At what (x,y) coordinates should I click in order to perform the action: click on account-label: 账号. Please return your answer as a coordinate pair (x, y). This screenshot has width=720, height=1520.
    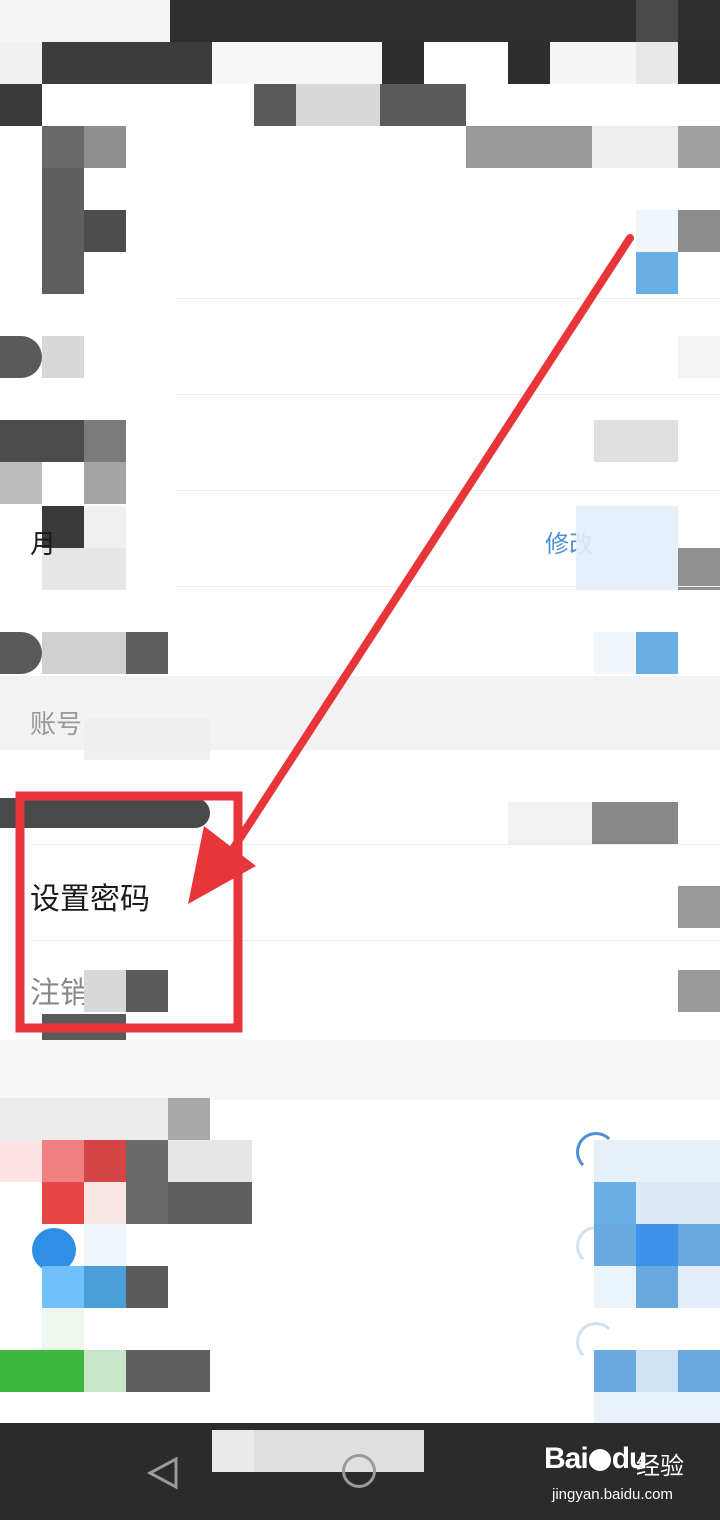
    Looking at the image, I should click on (56, 725).